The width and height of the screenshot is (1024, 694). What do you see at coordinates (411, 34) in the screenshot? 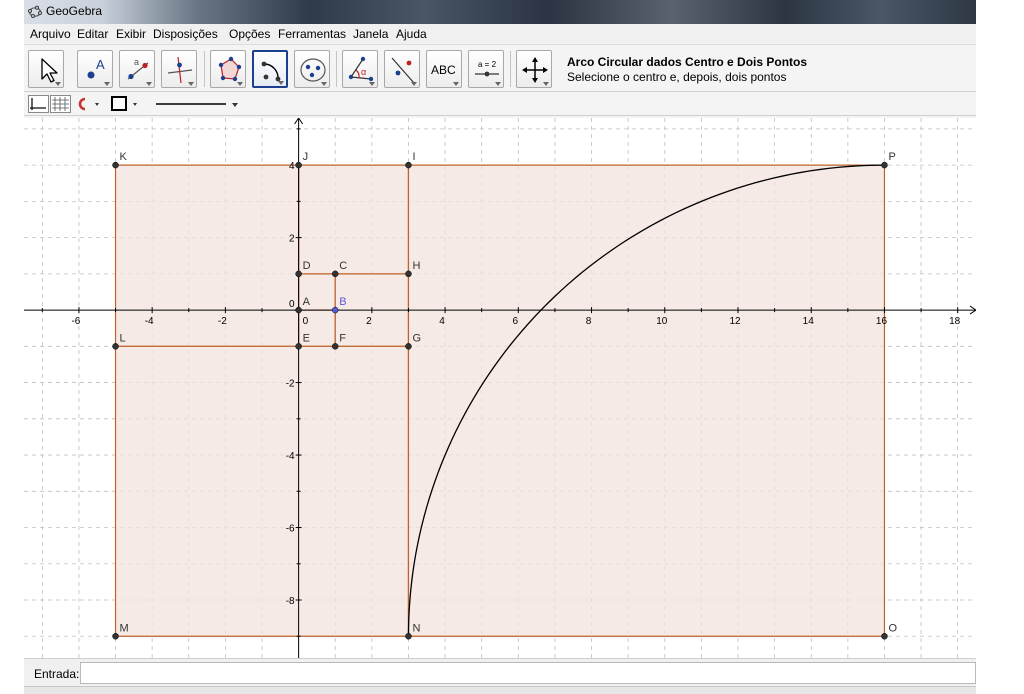
I see `menu-ajuda: Ajuda` at bounding box center [411, 34].